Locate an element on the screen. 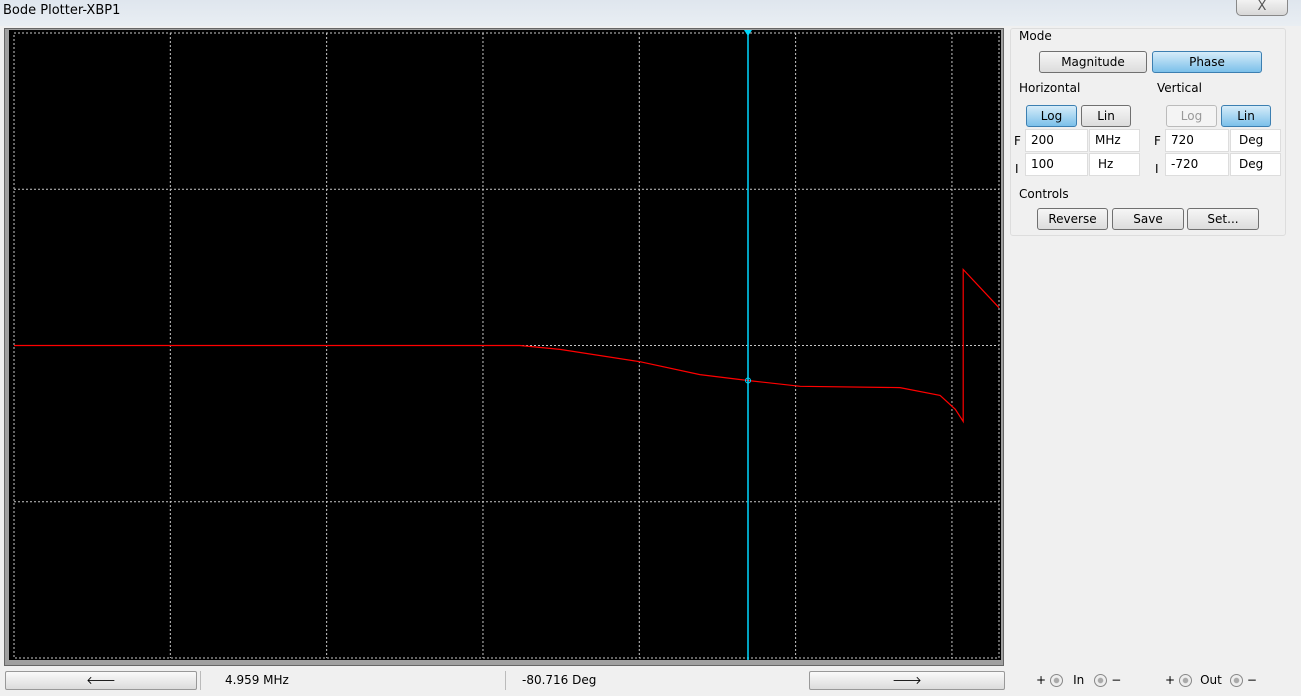 This screenshot has height=696, width=1301. vertical-initial-input: -720 is located at coordinates (1197, 164).